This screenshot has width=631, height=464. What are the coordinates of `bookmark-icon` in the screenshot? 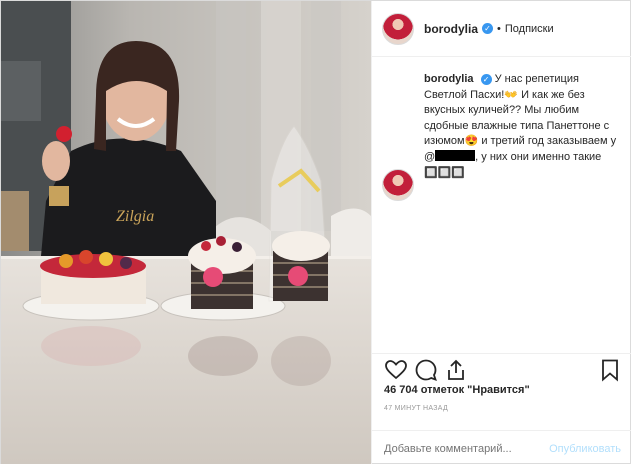 It's located at (610, 370).